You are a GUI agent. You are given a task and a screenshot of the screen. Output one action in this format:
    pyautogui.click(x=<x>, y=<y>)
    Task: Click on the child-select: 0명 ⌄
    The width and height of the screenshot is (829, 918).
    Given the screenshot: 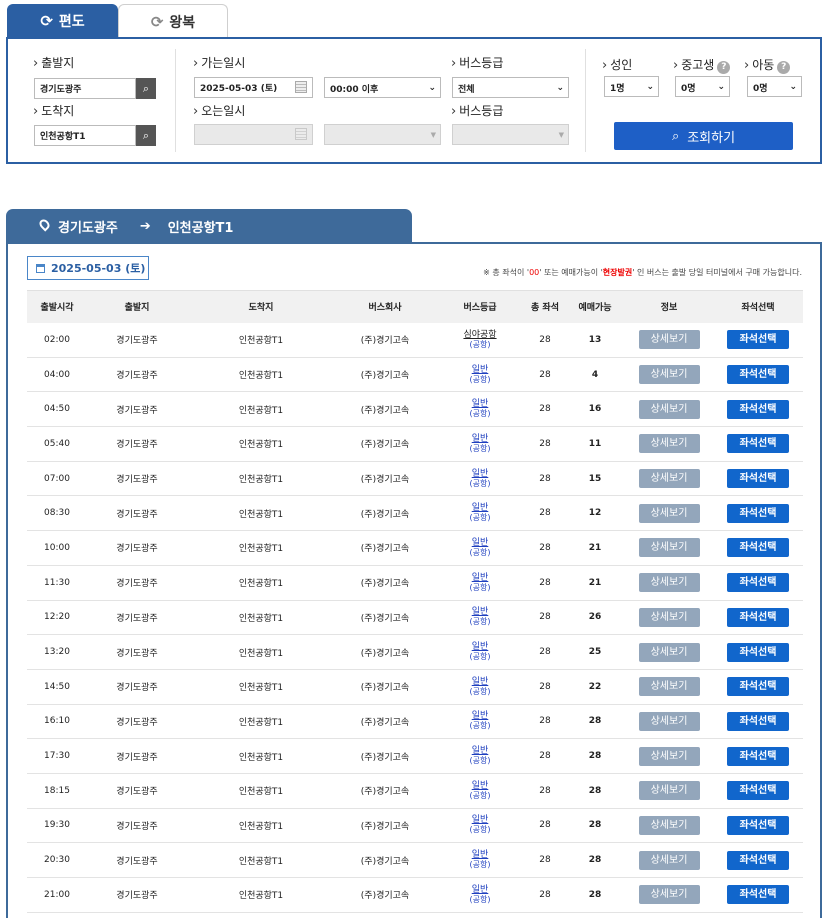 What is the action you would take?
    pyautogui.click(x=774, y=86)
    